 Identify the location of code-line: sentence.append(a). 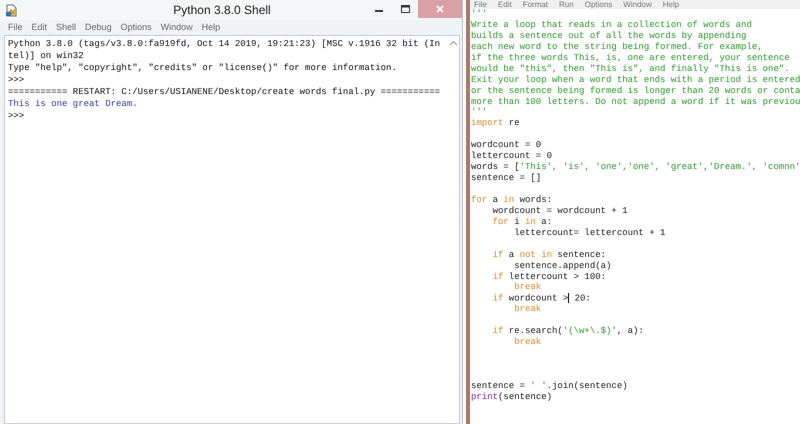
(562, 266).